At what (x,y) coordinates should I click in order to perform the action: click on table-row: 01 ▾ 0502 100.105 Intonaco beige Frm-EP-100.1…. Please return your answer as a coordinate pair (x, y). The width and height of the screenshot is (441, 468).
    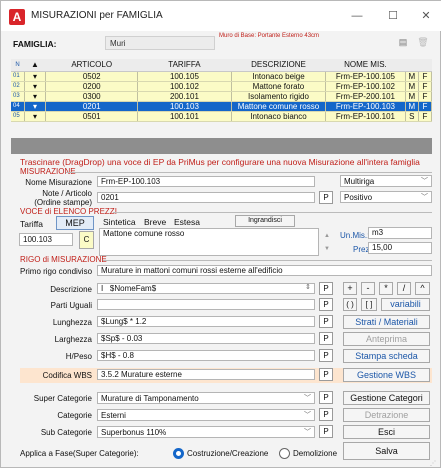
    Looking at the image, I should click on (222, 76).